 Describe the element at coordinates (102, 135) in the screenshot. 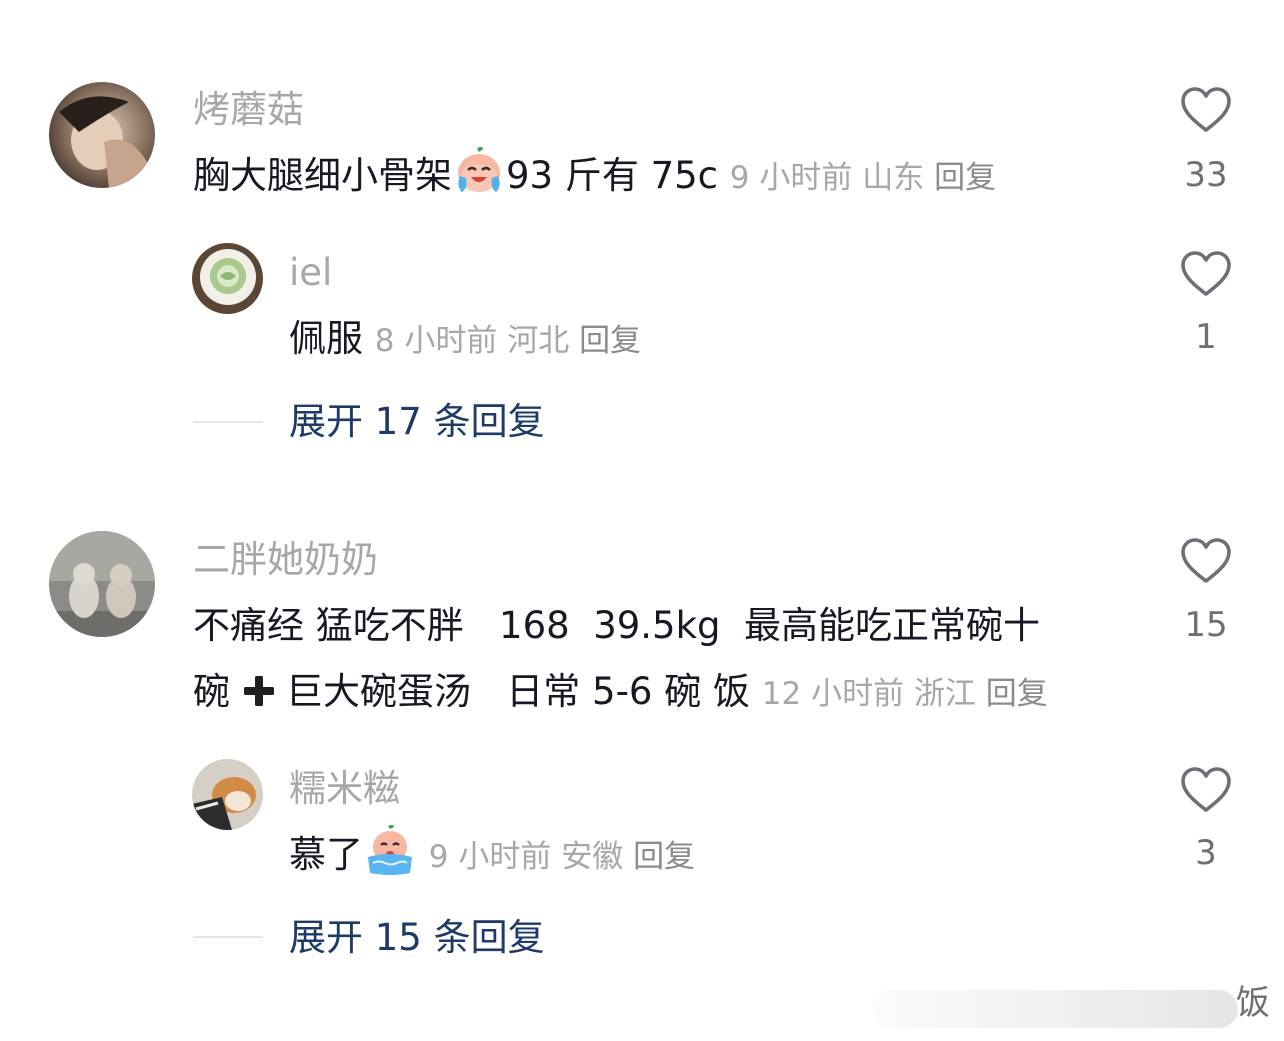

I see `avatar-kaomogu` at that location.